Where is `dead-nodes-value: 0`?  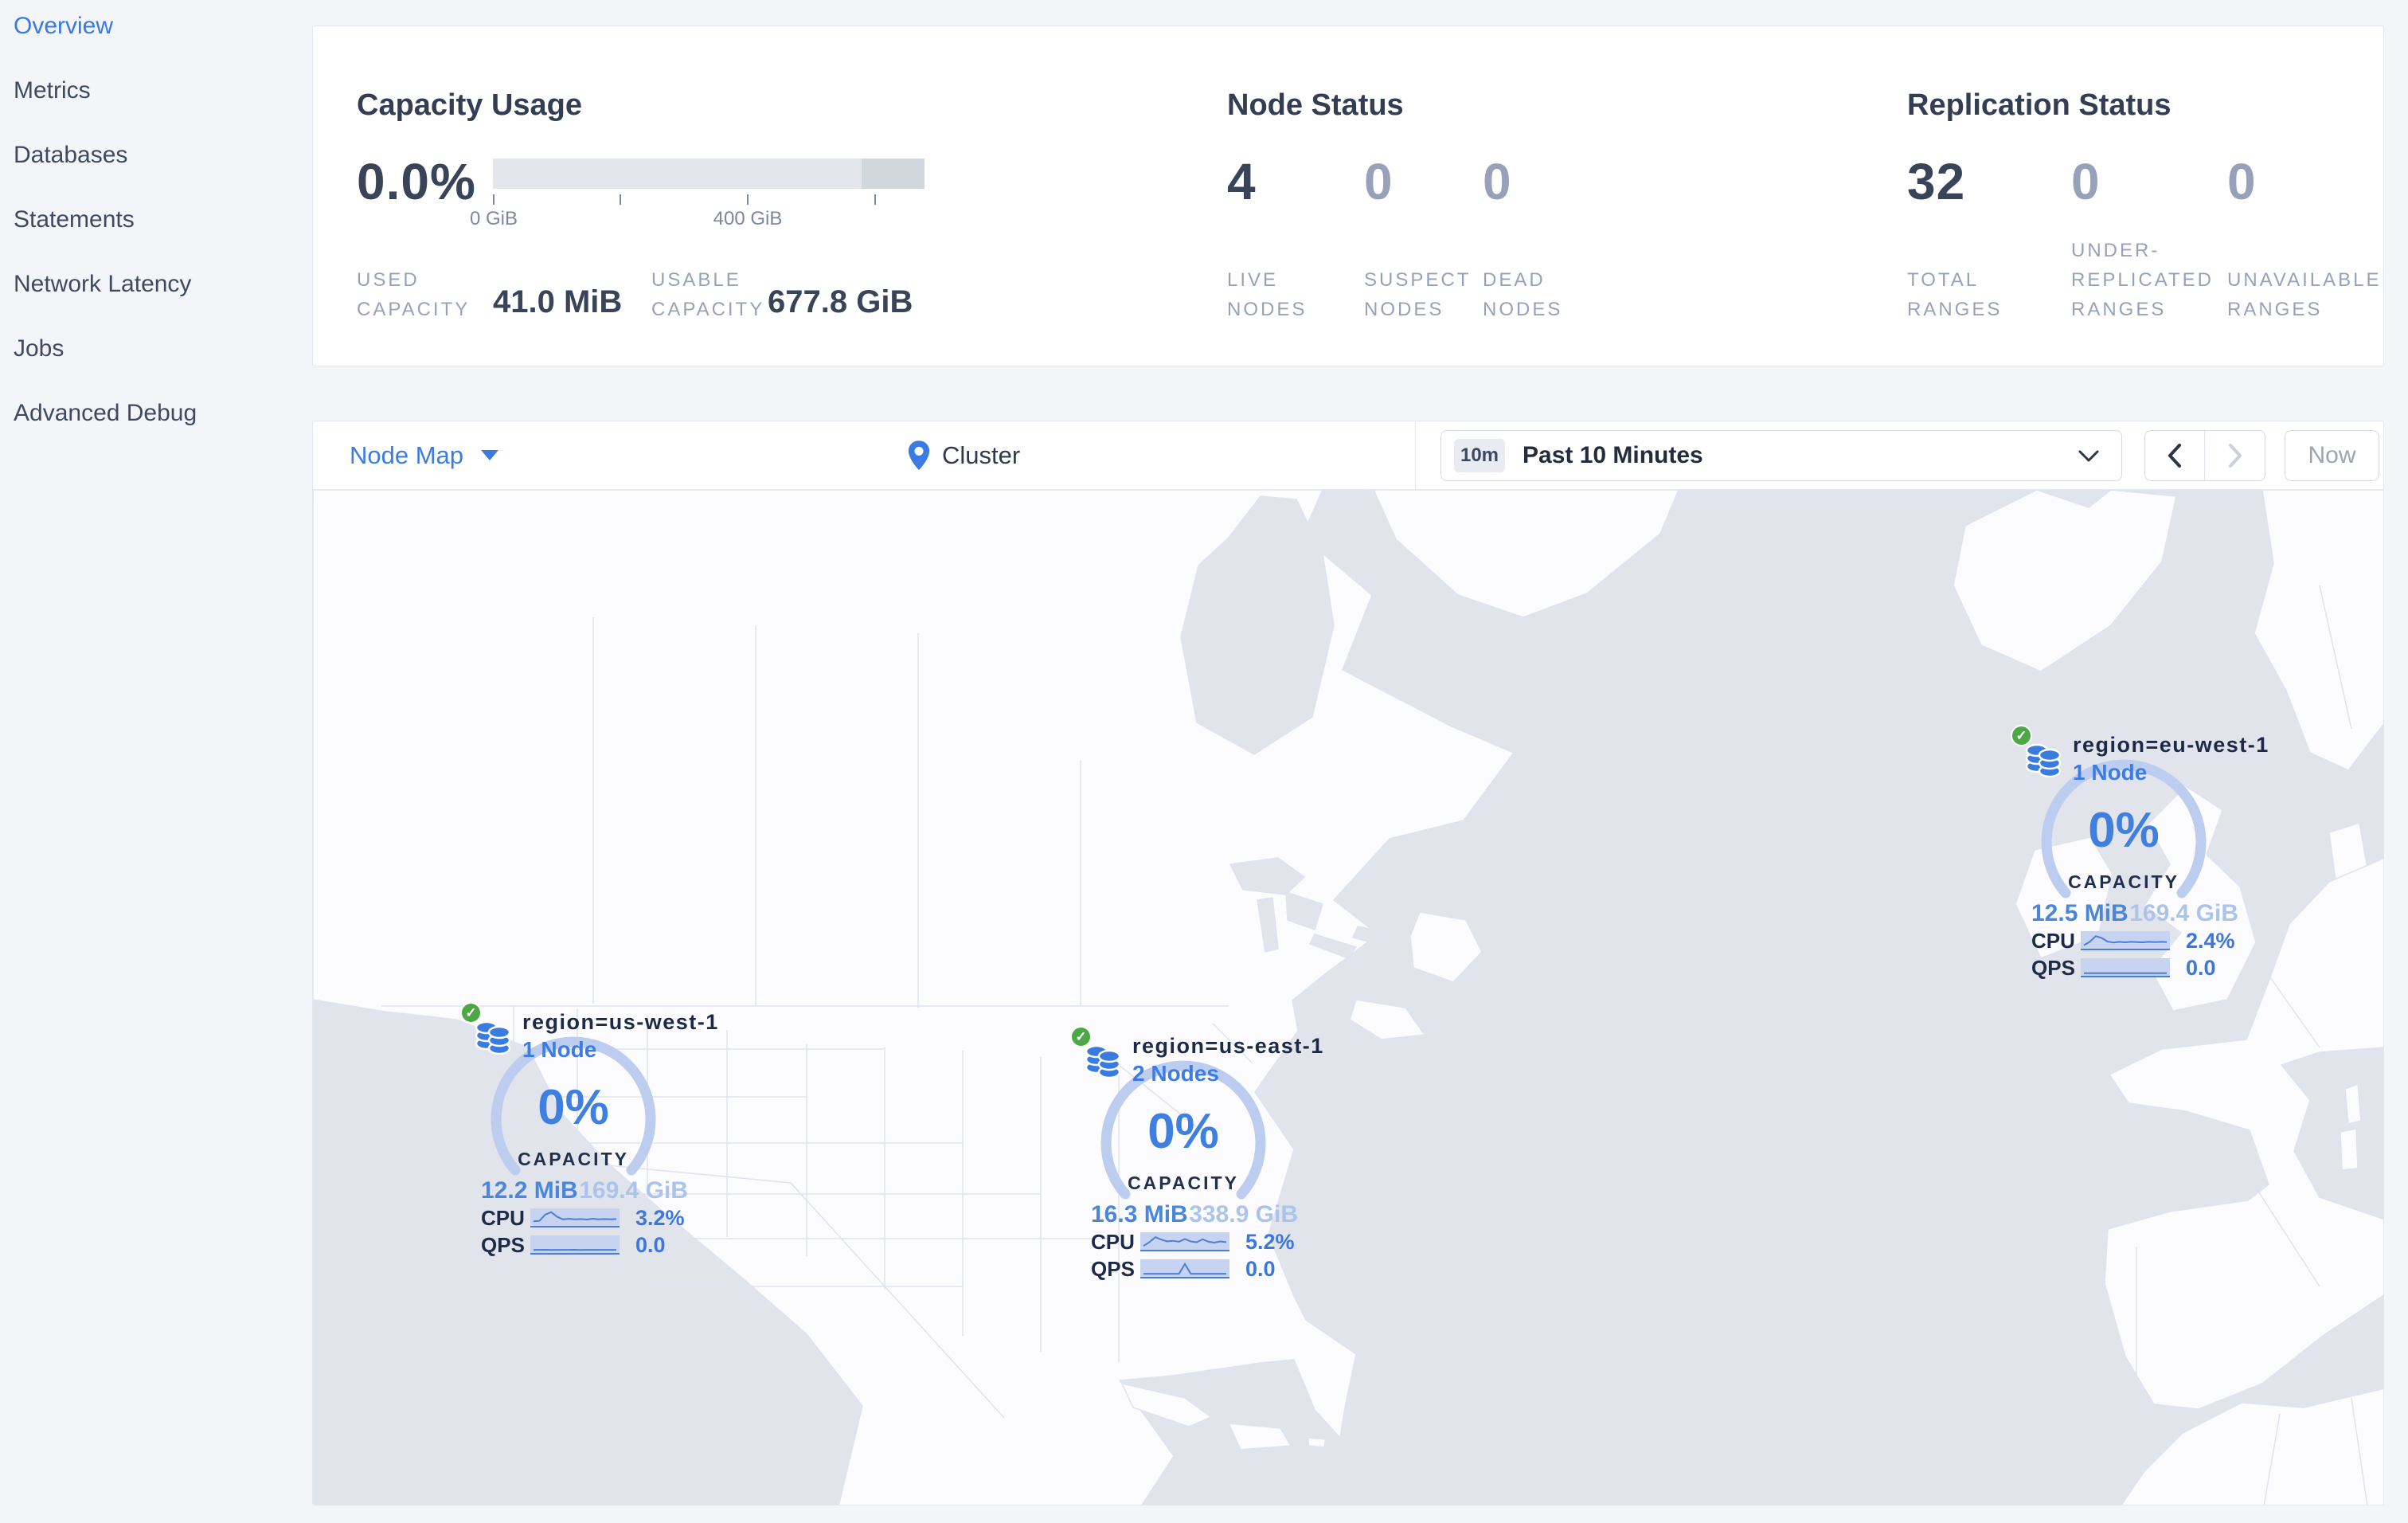 dead-nodes-value: 0 is located at coordinates (1497, 181).